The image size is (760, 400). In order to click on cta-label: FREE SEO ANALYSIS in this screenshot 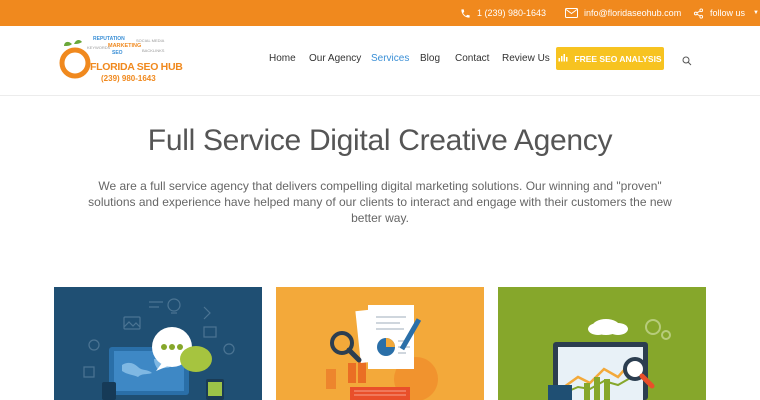, I will do `click(618, 58)`.